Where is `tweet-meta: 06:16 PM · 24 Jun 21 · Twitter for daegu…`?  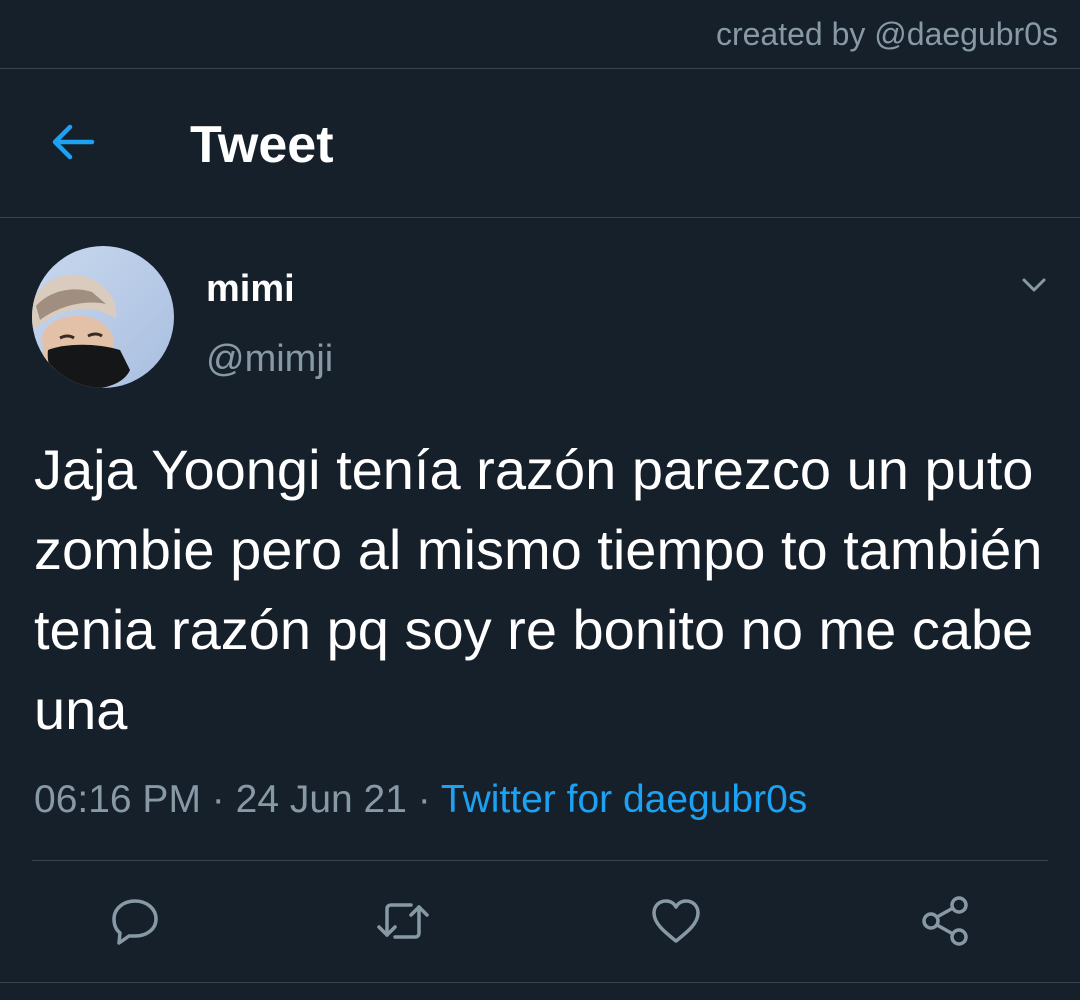 tweet-meta: 06:16 PM · 24 Jun 21 · Twitter for daegu… is located at coordinates (420, 800).